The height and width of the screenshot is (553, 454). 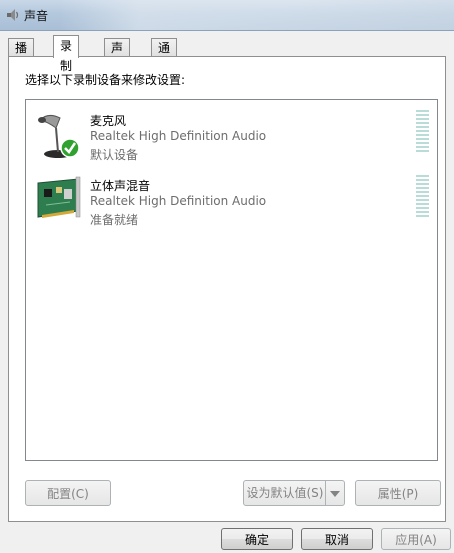 I want to click on tab-sounds: 声音, so click(x=117, y=55).